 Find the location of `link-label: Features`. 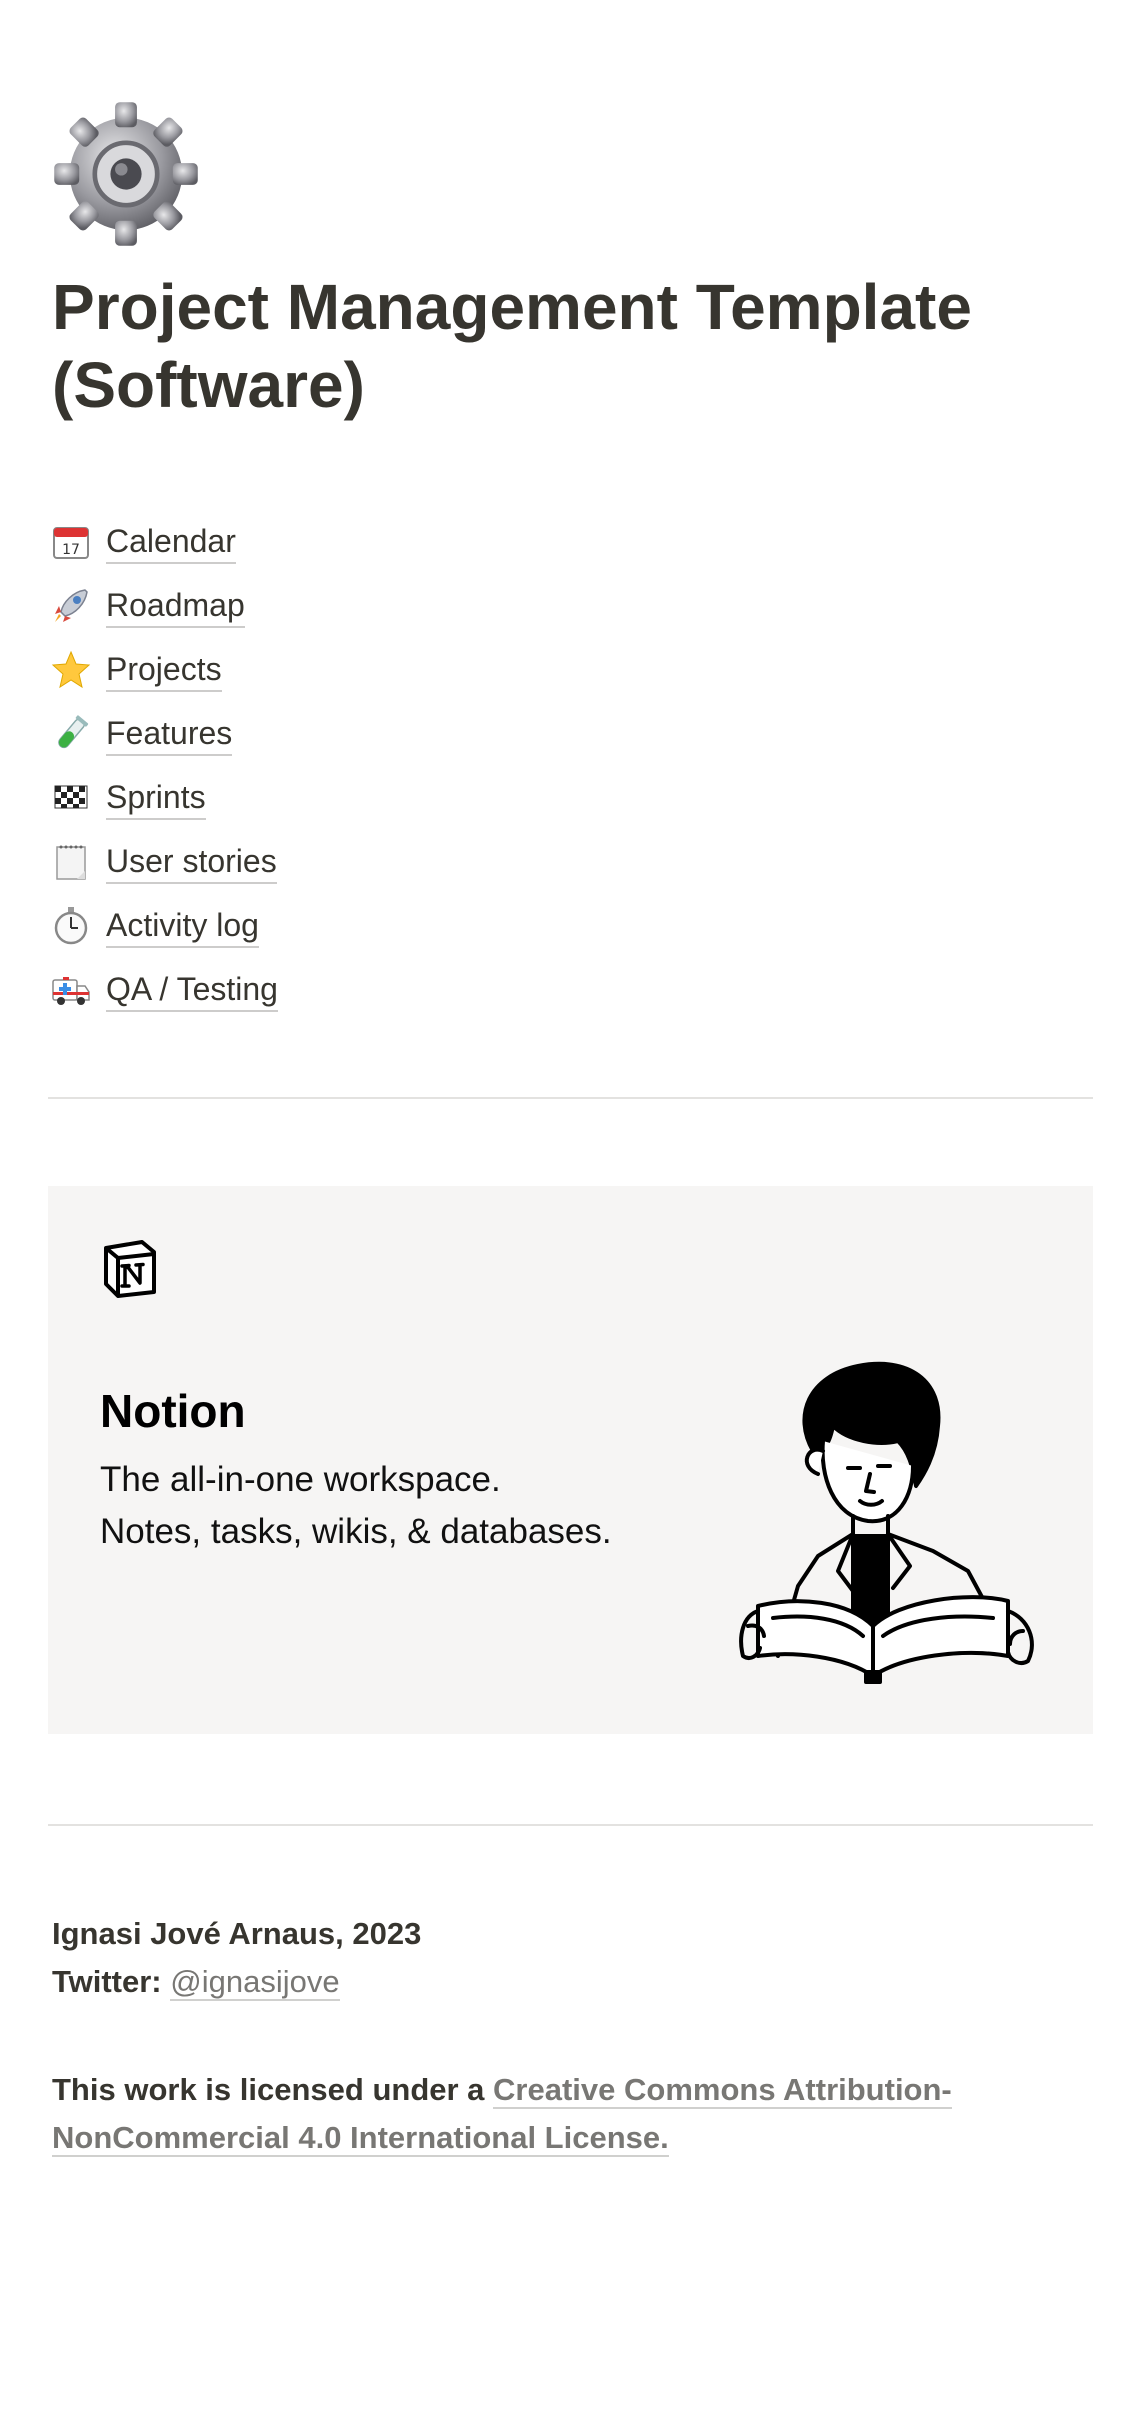

link-label: Features is located at coordinates (169, 734).